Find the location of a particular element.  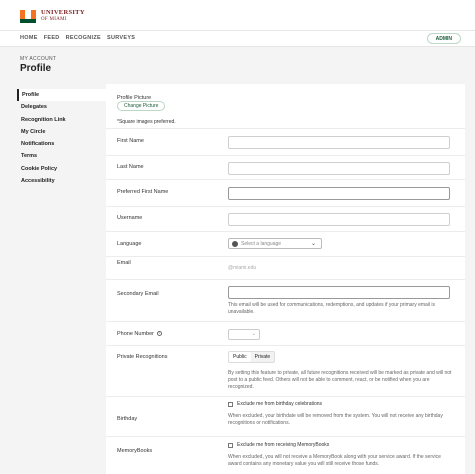

page-title: Profile is located at coordinates (36, 68).